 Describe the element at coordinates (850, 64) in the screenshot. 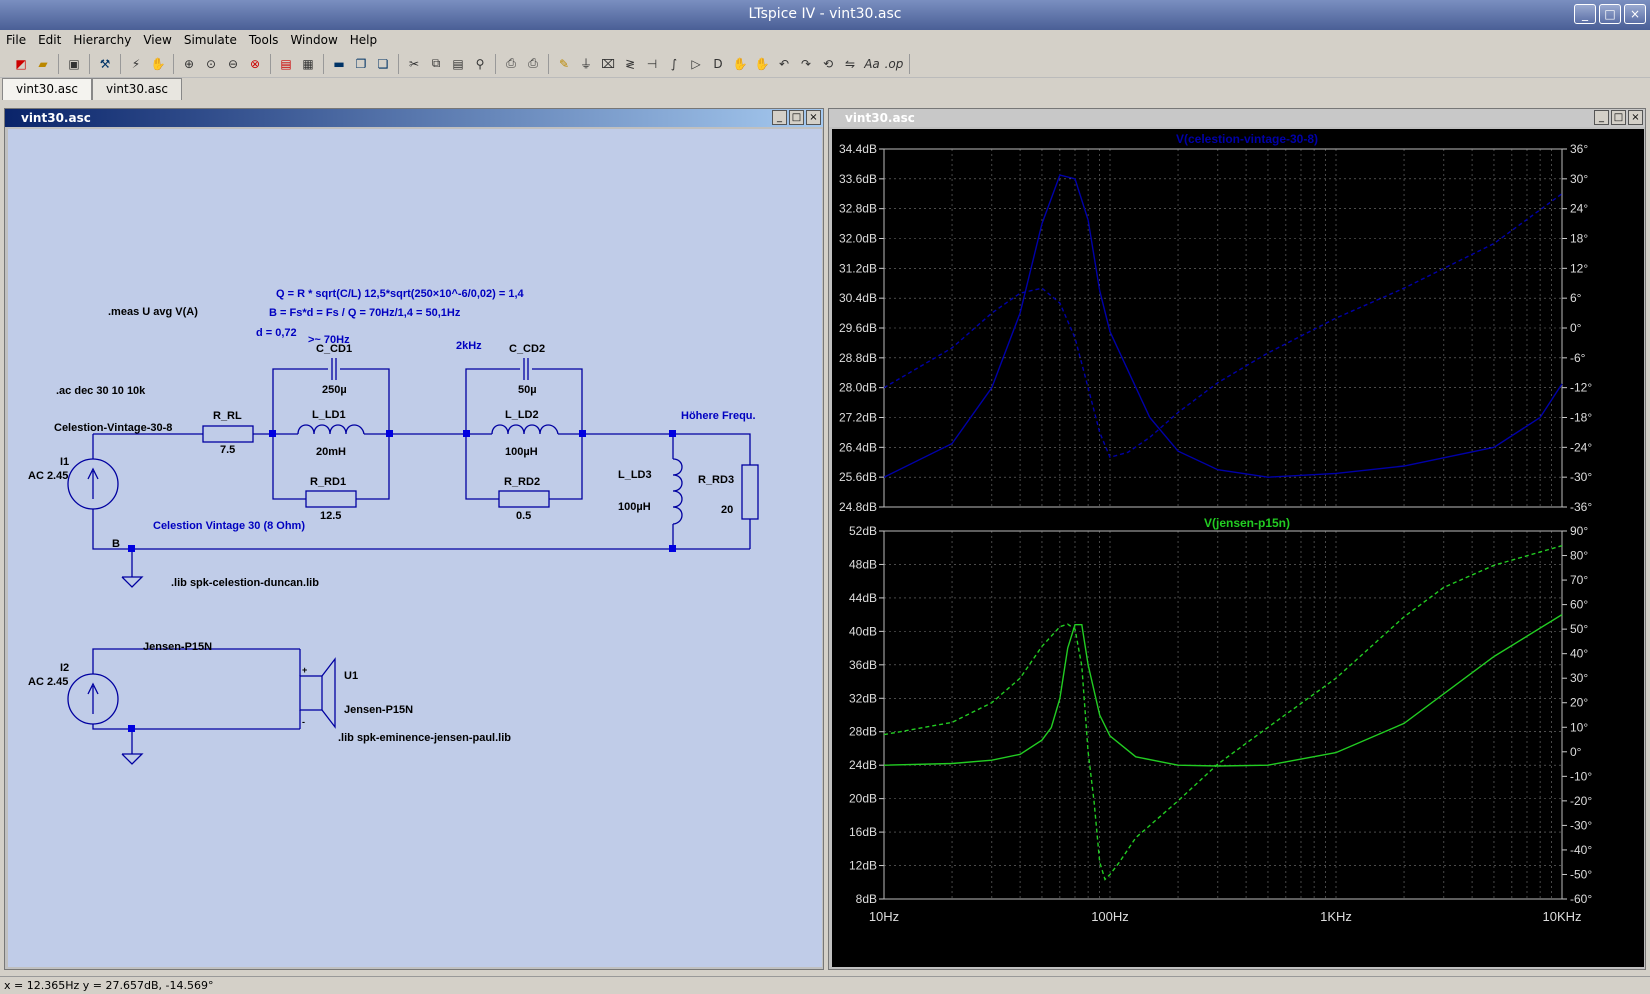

I see `mirror-icon: ⇋` at that location.